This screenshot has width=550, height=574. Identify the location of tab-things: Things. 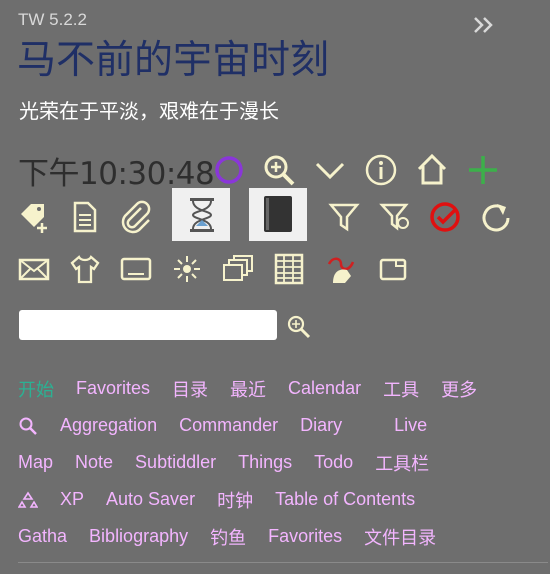
(265, 462).